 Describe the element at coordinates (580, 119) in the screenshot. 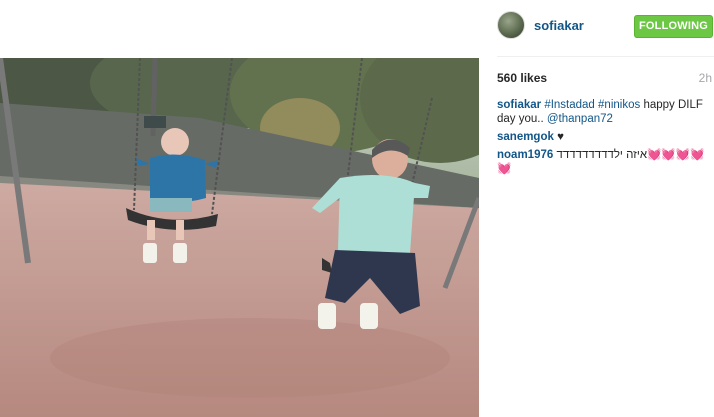

I see `mention-link: @thanpan72` at that location.